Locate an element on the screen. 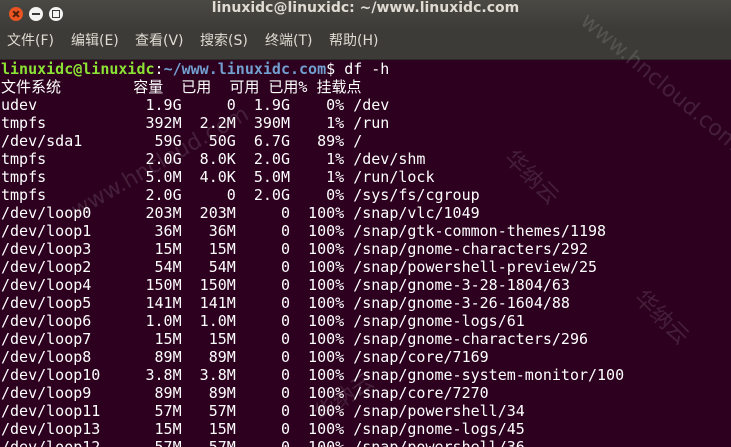 The image size is (731, 447). menu-view: 查看(V) is located at coordinates (159, 44).